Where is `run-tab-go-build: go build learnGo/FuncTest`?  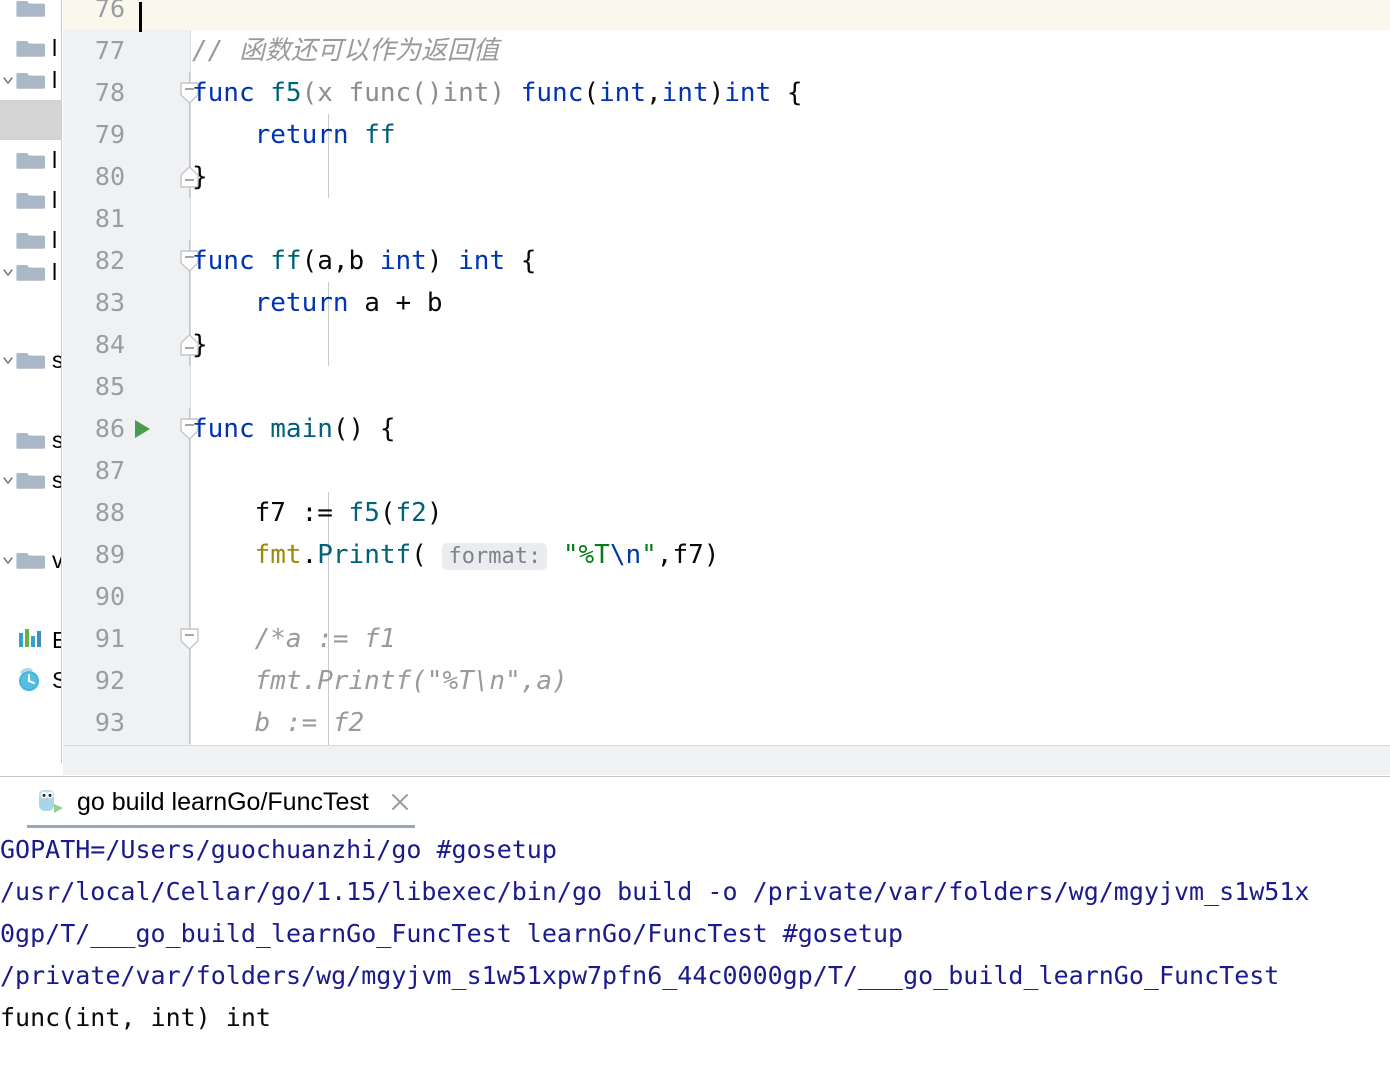
run-tab-go-build: go build learnGo/FuncTest is located at coordinates (224, 802).